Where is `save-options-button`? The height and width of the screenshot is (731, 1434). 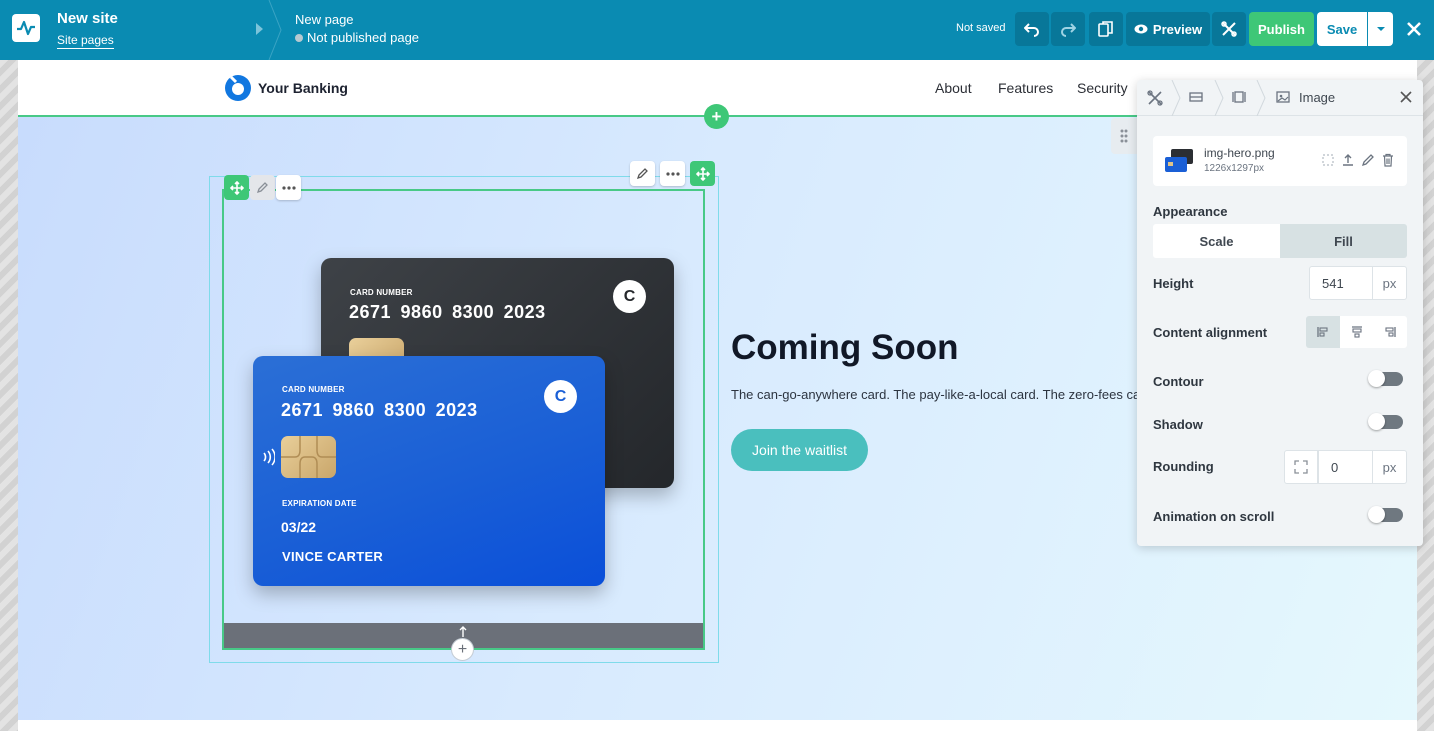 save-options-button is located at coordinates (1380, 29).